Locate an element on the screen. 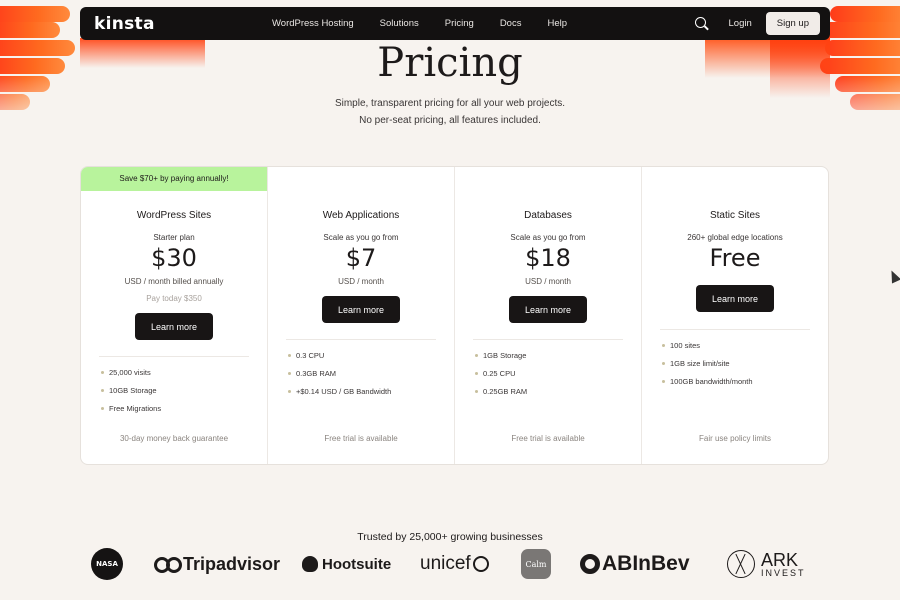 The width and height of the screenshot is (900, 600). feature-text: 1GB Storage is located at coordinates (505, 356).